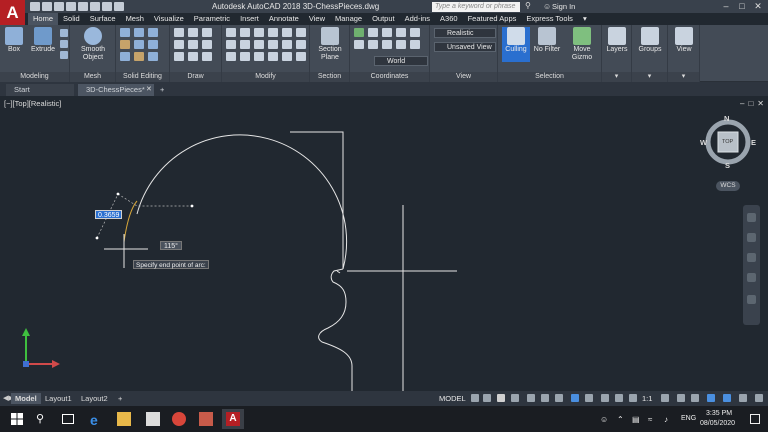  I want to click on viewcube: N S E W TOP, so click(728, 142).